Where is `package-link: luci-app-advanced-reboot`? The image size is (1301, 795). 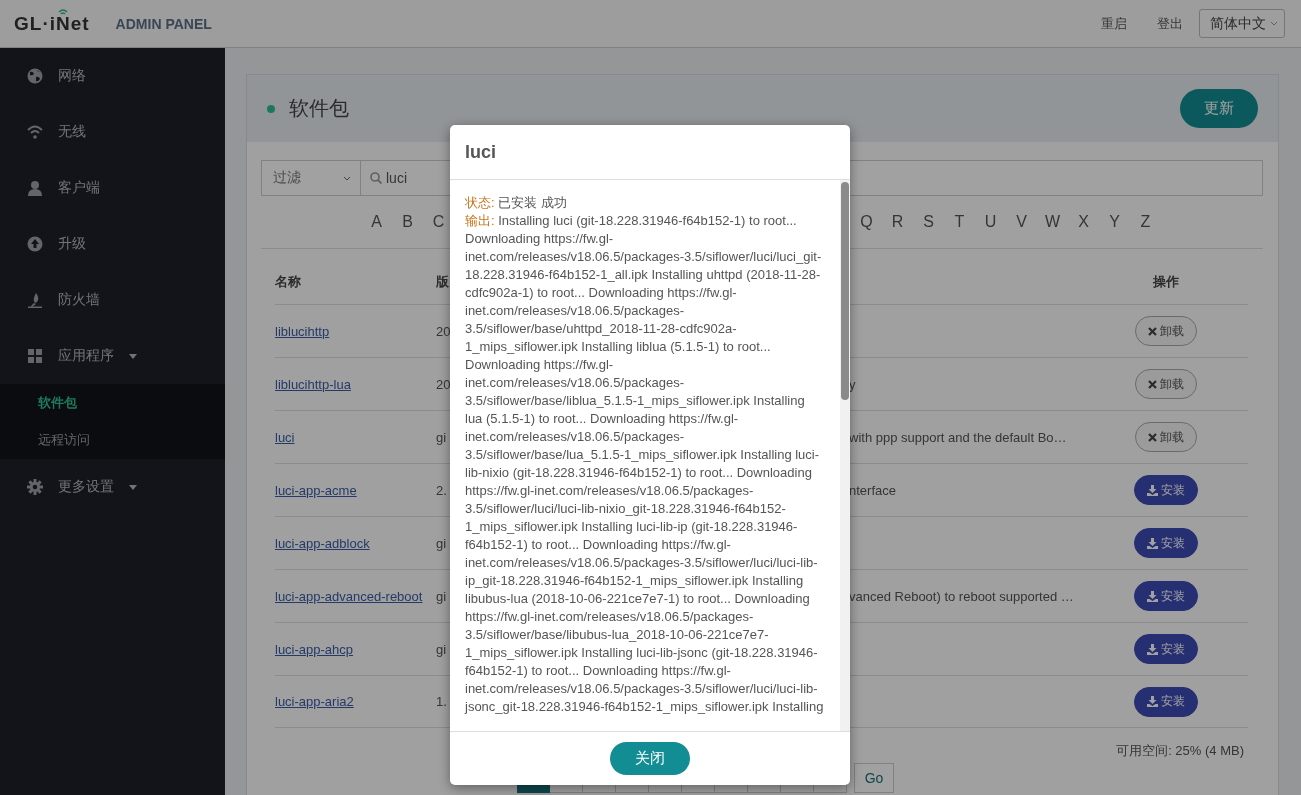
package-link: luci-app-advanced-reboot is located at coordinates (349, 596).